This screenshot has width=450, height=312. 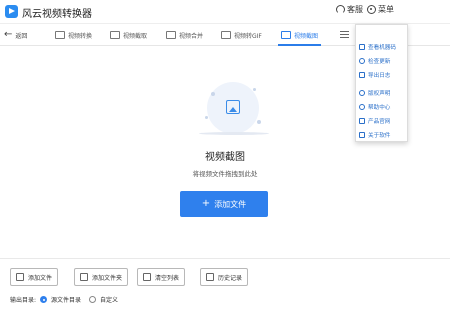 What do you see at coordinates (107, 278) in the screenshot?
I see `button-label: 添加文件夹` at bounding box center [107, 278].